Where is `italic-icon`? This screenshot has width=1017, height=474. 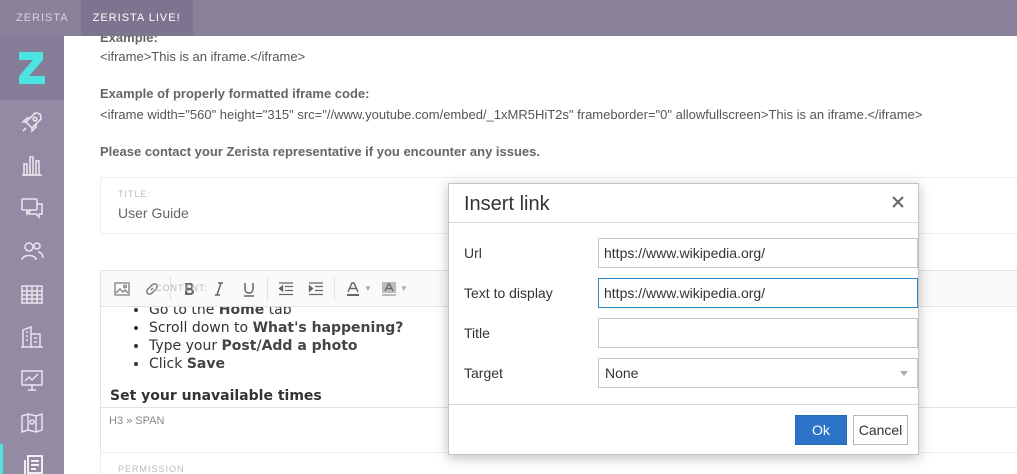 italic-icon is located at coordinates (219, 288).